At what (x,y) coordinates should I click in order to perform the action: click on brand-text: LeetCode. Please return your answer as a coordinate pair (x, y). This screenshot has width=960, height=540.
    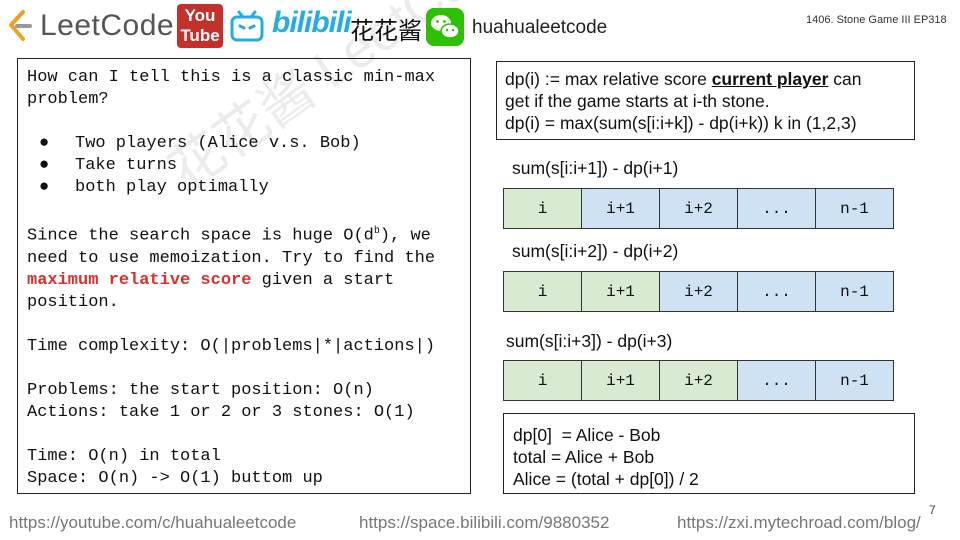
    Looking at the image, I should click on (107, 25).